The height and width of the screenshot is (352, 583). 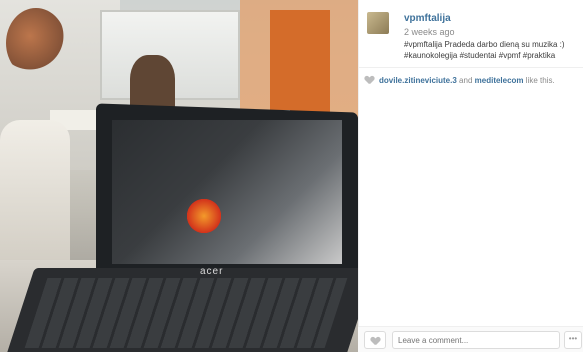 I want to click on avatar, so click(x=378, y=23).